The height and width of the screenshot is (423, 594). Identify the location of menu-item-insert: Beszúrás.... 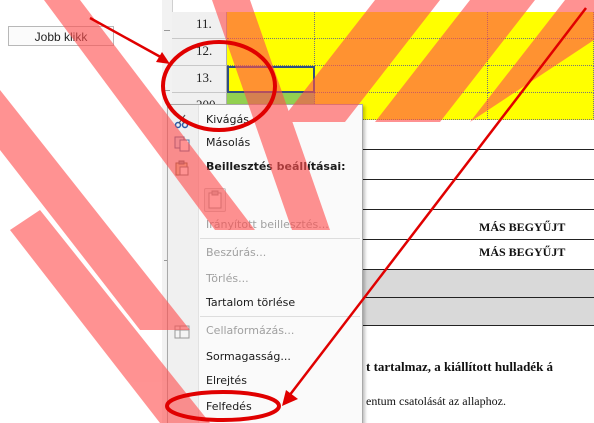
(279, 253).